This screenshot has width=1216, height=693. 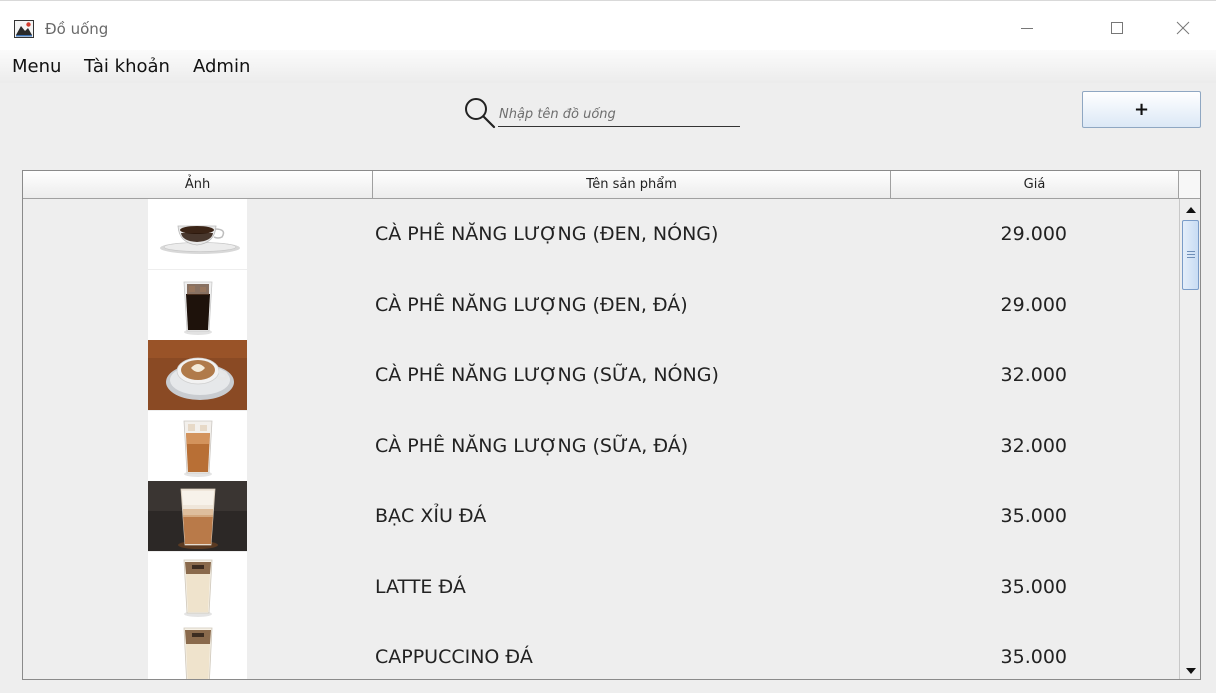 I want to click on product-image-hot-black-coffee, so click(x=197, y=234).